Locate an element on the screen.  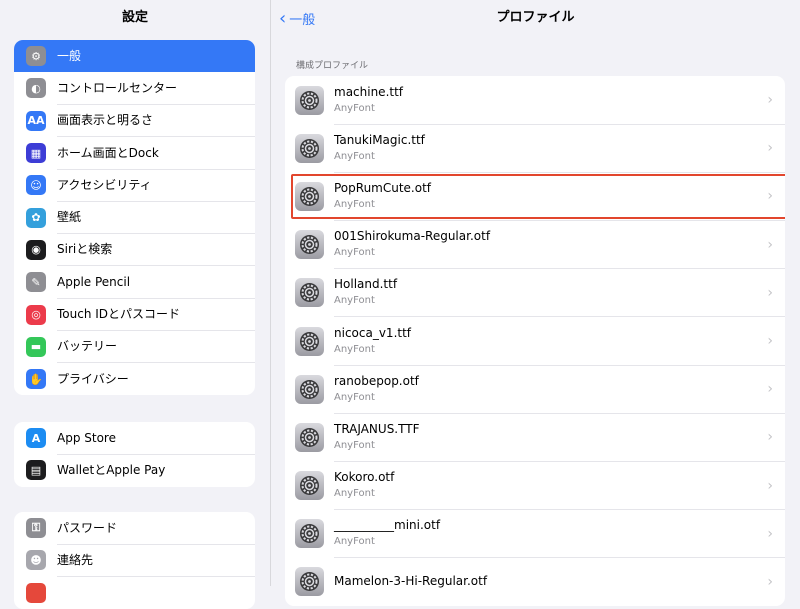
sidebar-item: ✎ Apple Pencil is located at coordinates (134, 282).